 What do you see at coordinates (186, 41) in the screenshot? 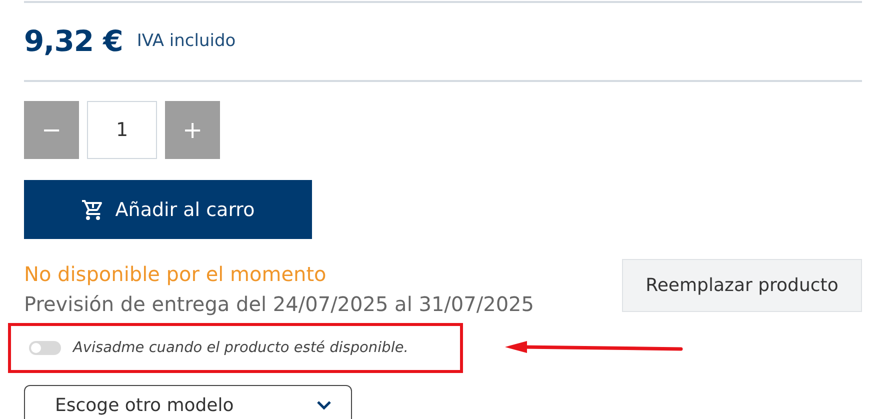
I see `tax-note: IVA incluido` at bounding box center [186, 41].